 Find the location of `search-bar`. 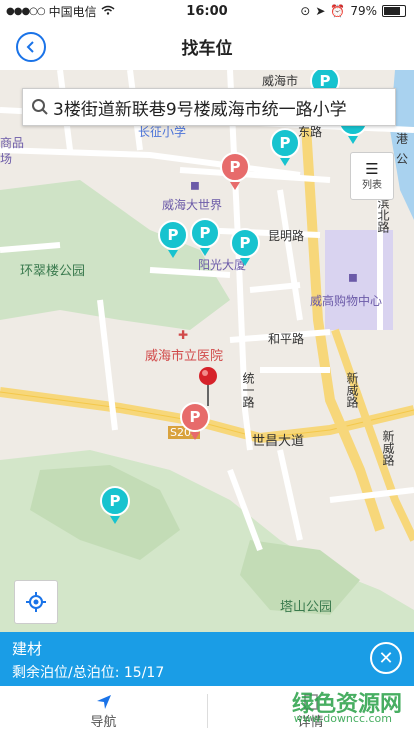

search-bar is located at coordinates (209, 107).